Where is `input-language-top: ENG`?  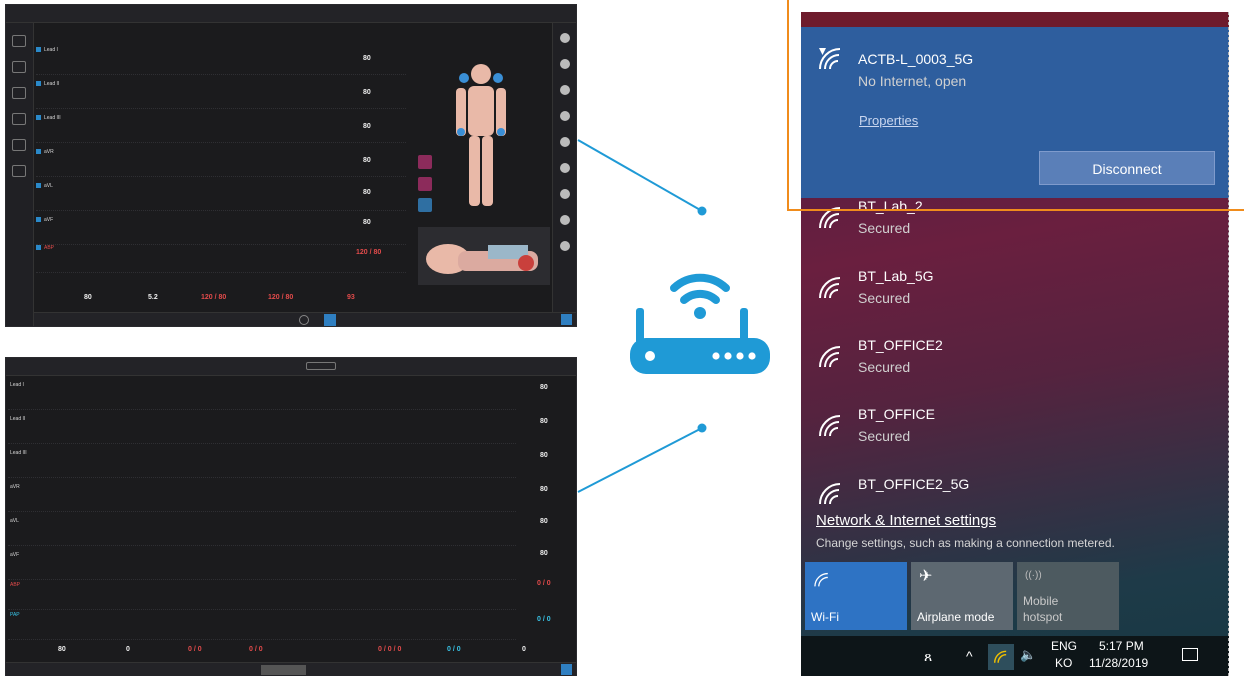 input-language-top: ENG is located at coordinates (1064, 646).